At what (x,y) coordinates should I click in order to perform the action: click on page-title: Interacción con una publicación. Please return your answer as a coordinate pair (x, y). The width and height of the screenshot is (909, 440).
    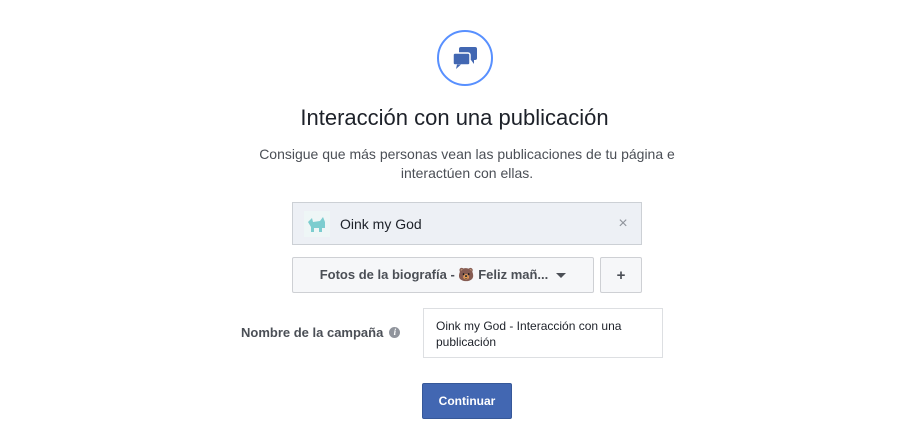
    Looking at the image, I should click on (454, 117).